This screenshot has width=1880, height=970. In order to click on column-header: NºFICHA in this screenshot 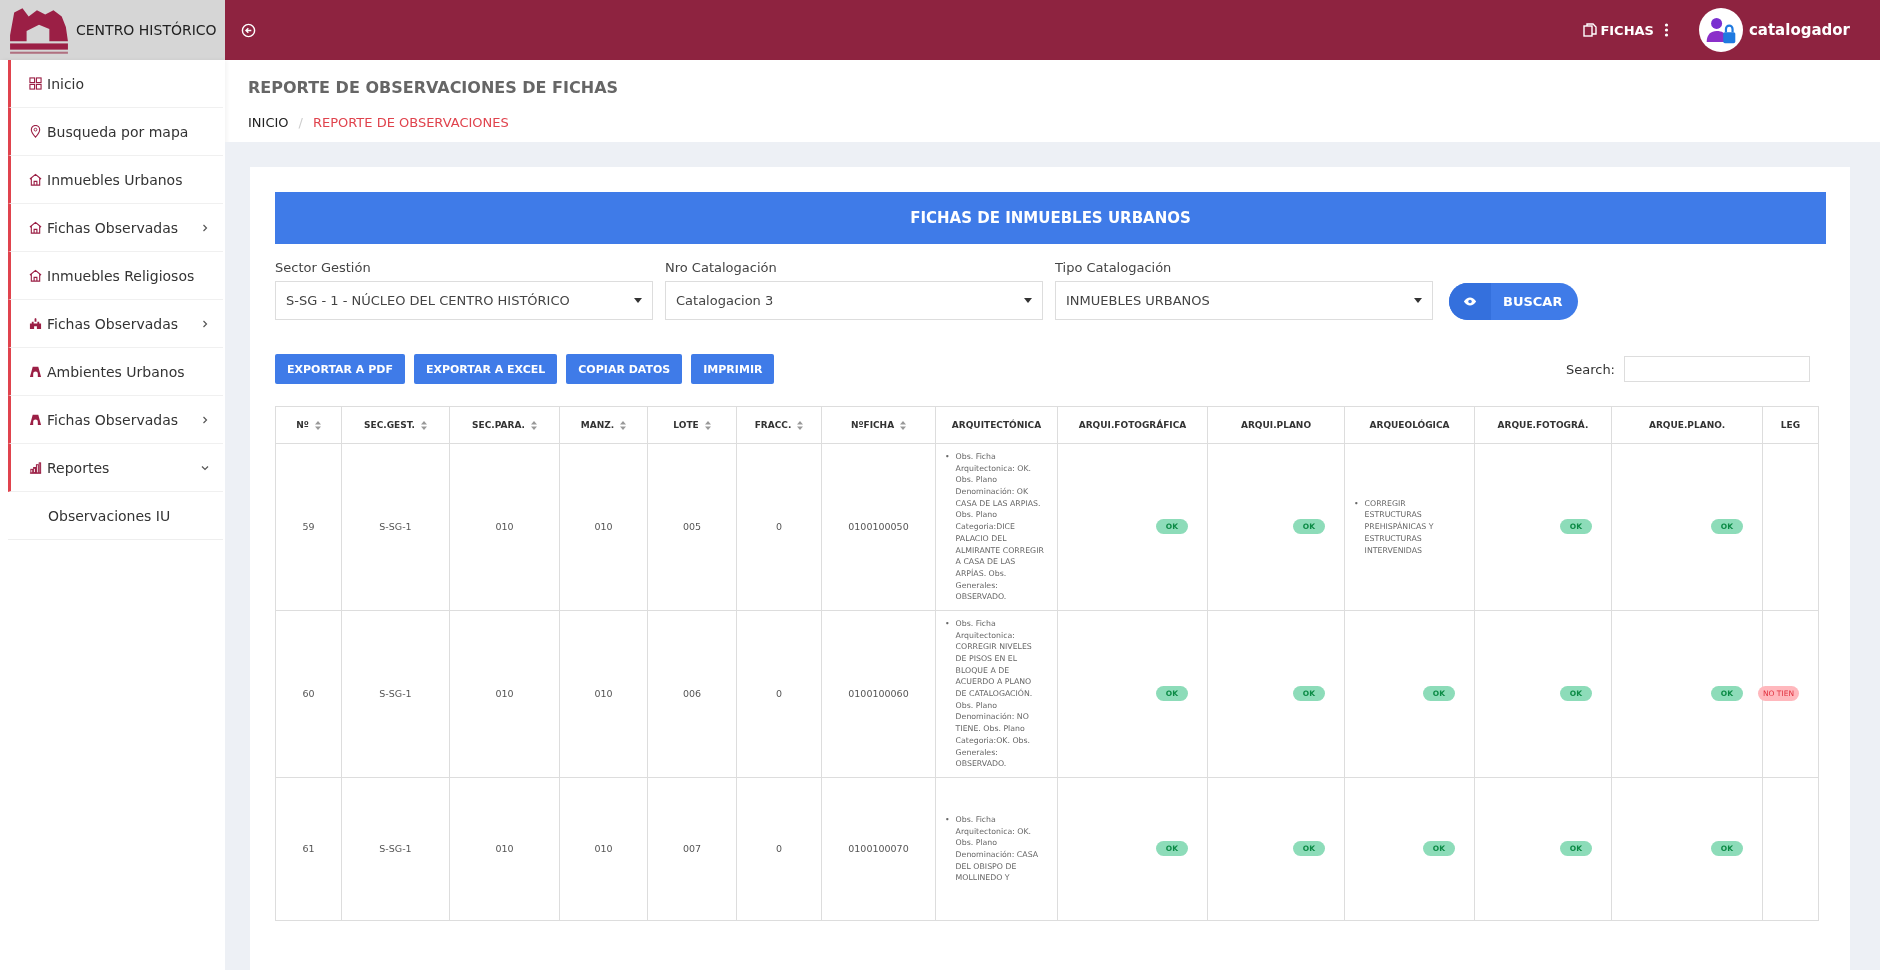, I will do `click(878, 425)`.